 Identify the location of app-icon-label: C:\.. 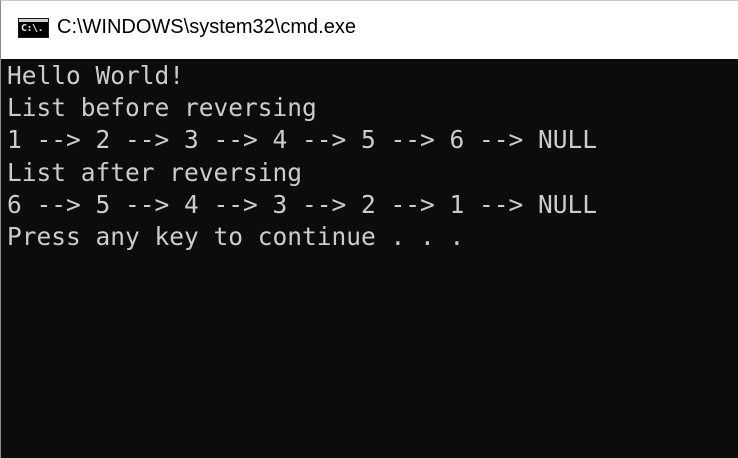
(32, 28).